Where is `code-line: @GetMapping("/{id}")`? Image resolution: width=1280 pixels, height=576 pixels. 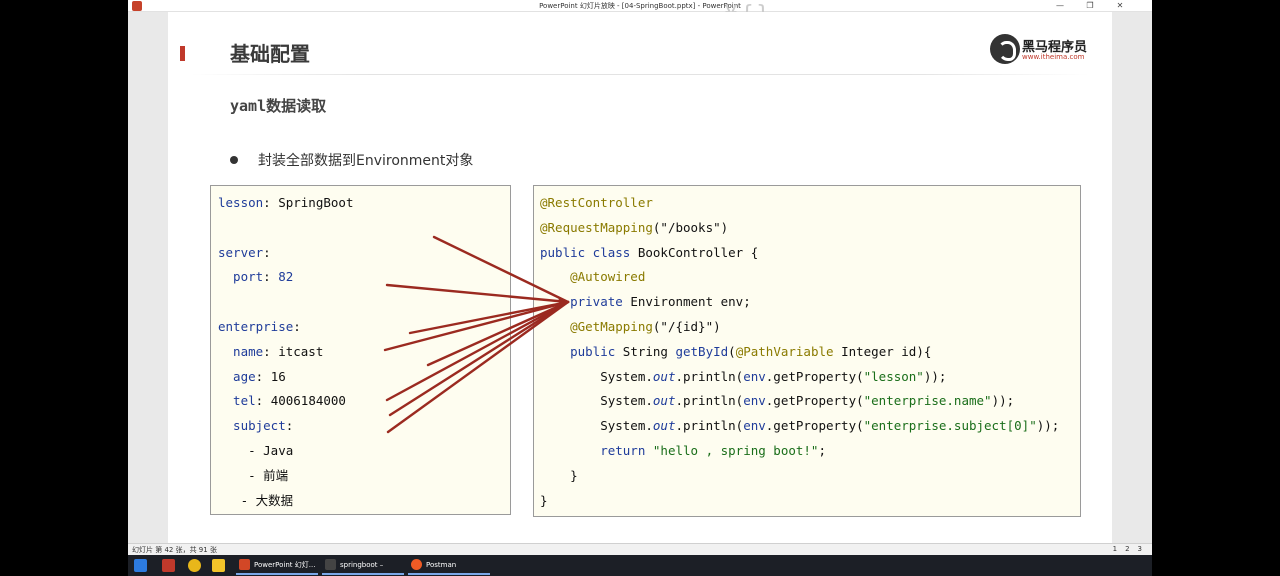 code-line: @GetMapping("/{id}") is located at coordinates (630, 327).